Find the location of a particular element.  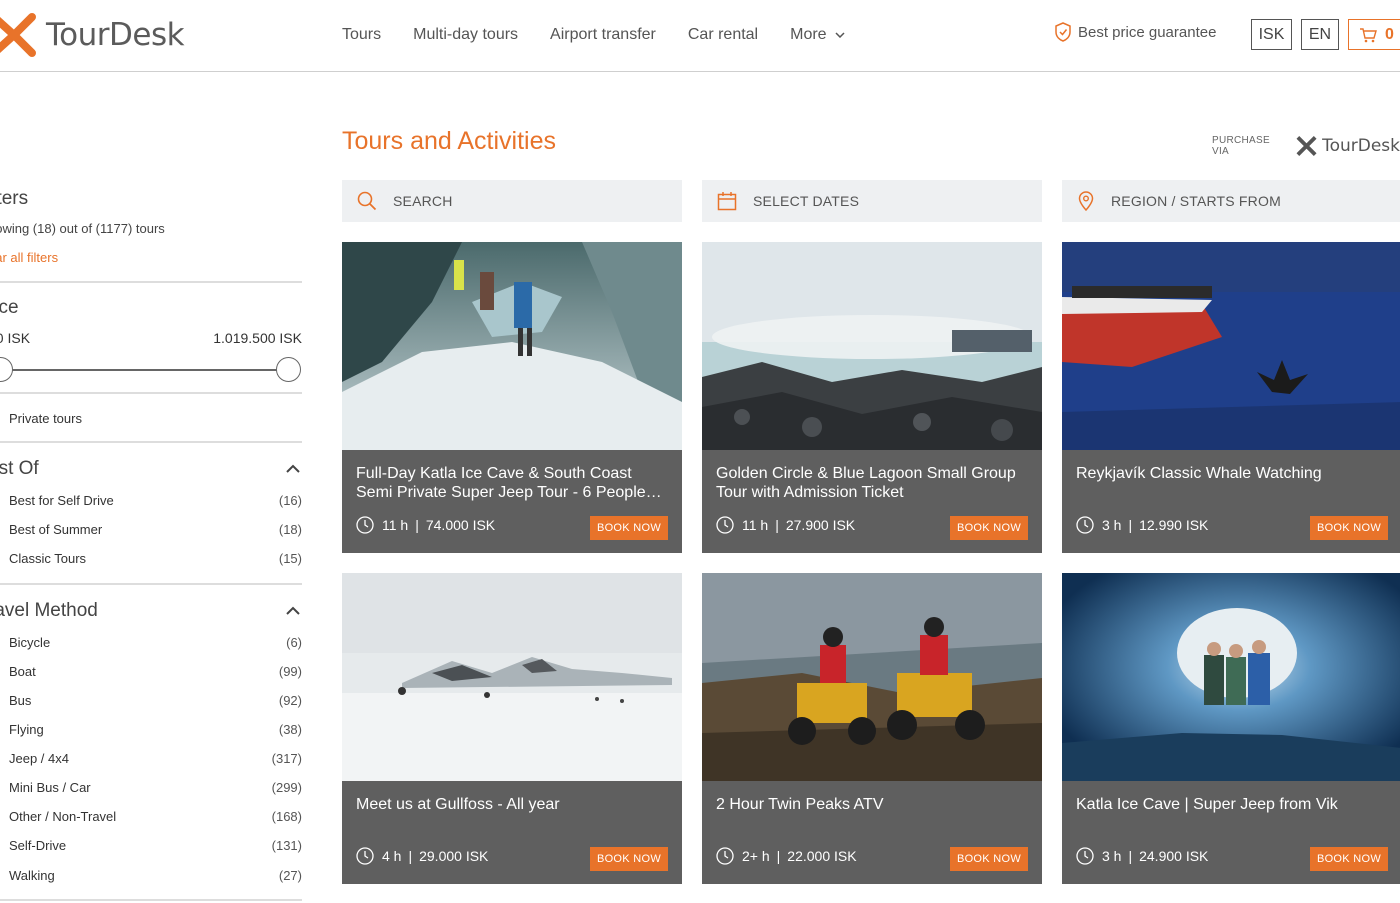

tourdesk-mark-icon is located at coordinates (1306, 146).